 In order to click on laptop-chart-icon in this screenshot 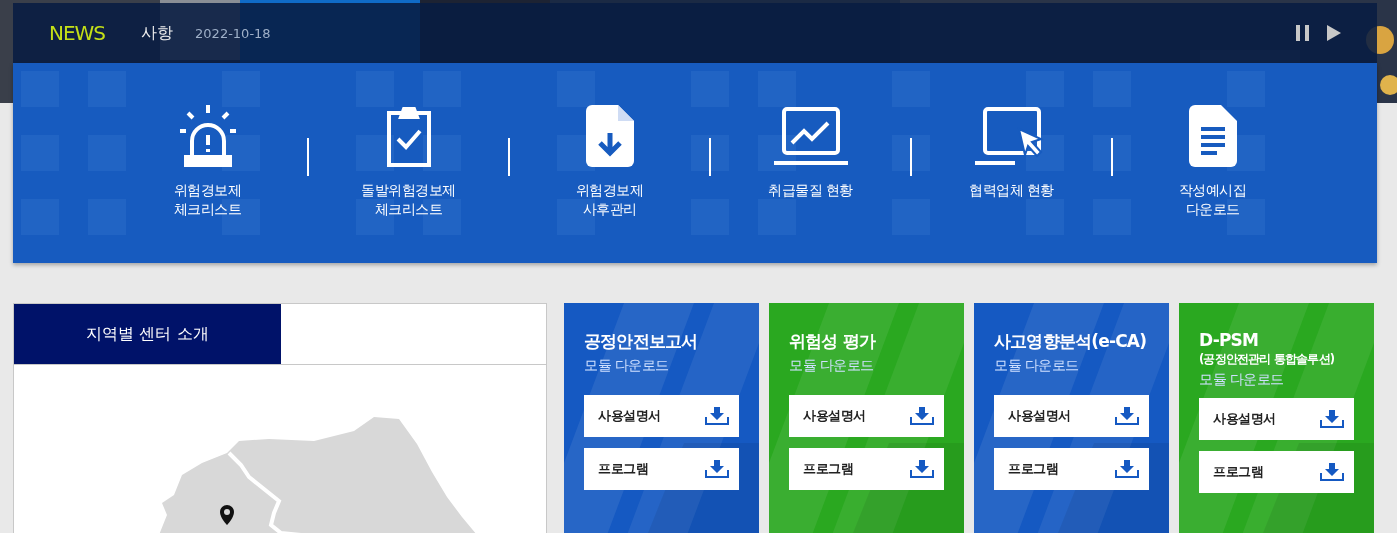, I will do `click(810, 137)`.